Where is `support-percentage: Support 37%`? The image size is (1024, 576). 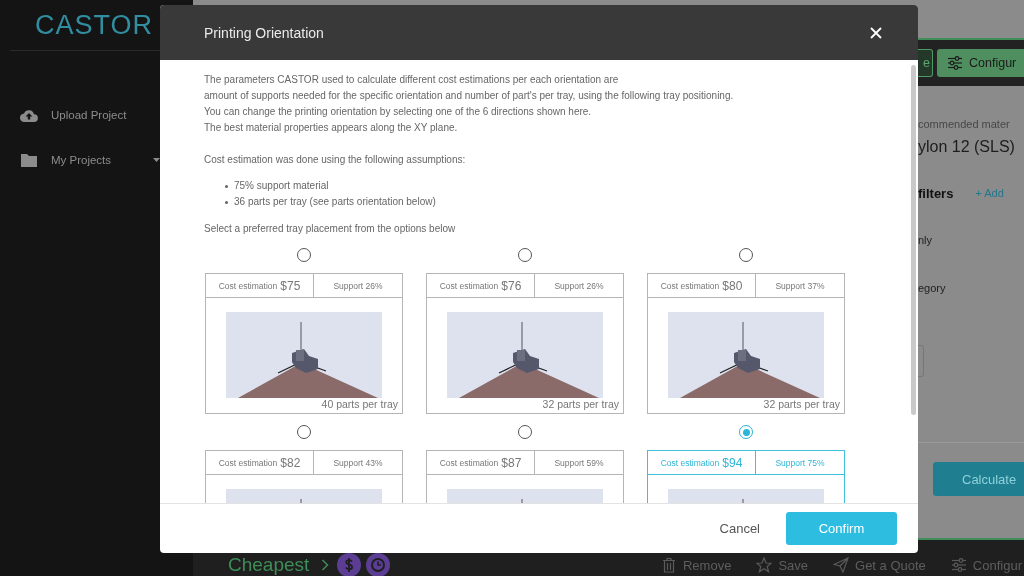
support-percentage: Support 37% is located at coordinates (799, 285).